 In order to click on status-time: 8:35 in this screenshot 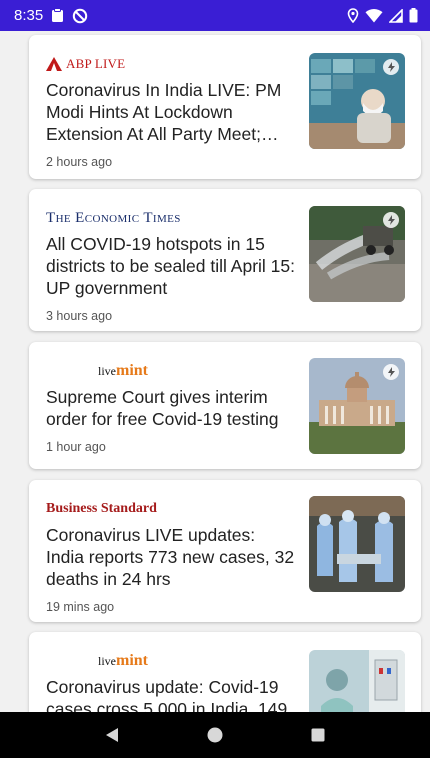, I will do `click(29, 15)`.